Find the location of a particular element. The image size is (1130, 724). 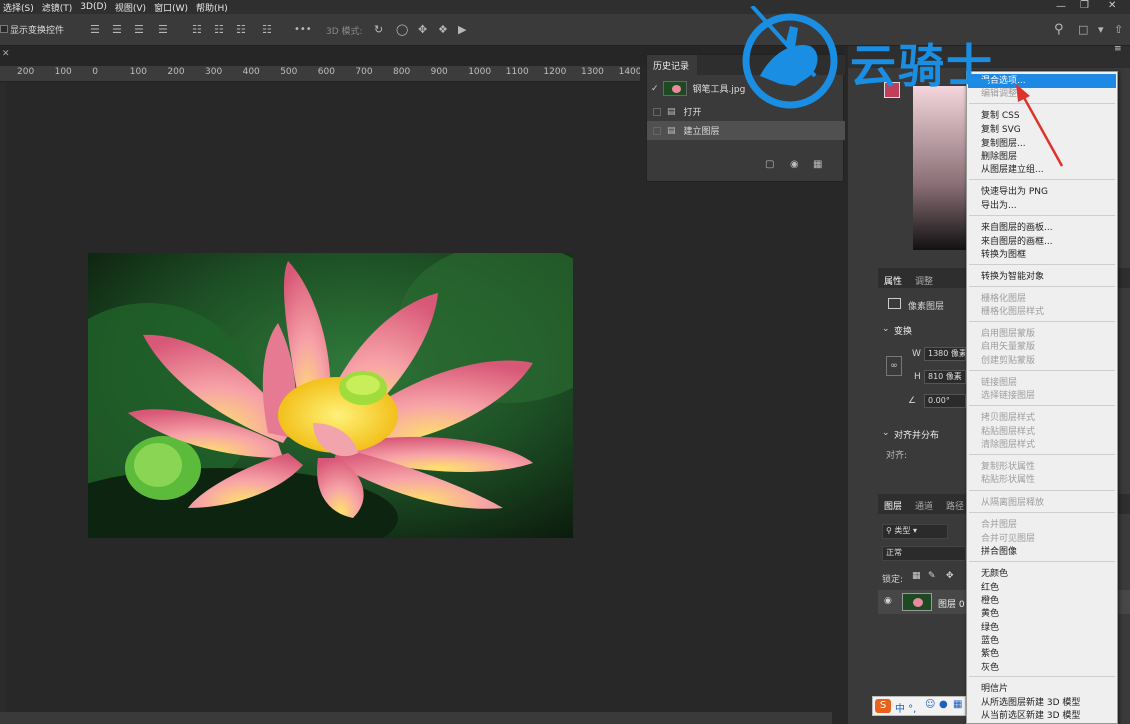

context-menu-item: 选择链接图层 is located at coordinates (1008, 396).